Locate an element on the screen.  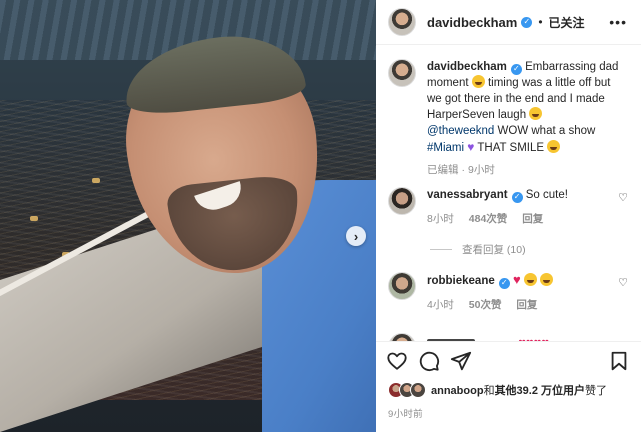
view-replies-button: 查看回复 (10) is located at coordinates (478, 249).